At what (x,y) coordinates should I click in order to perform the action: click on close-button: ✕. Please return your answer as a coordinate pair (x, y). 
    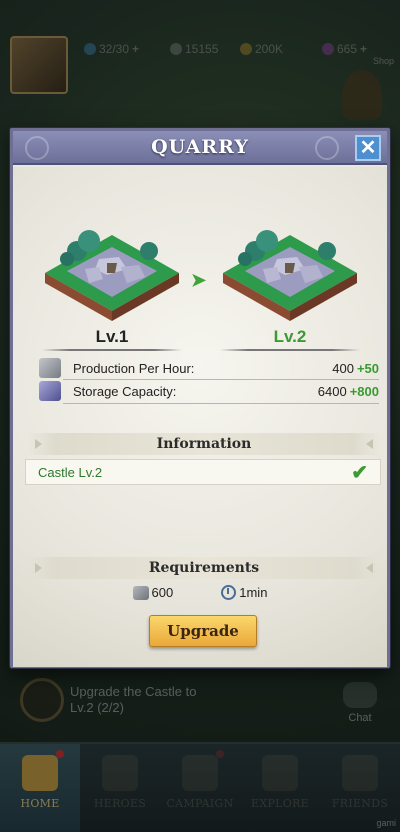
    Looking at the image, I should click on (368, 148).